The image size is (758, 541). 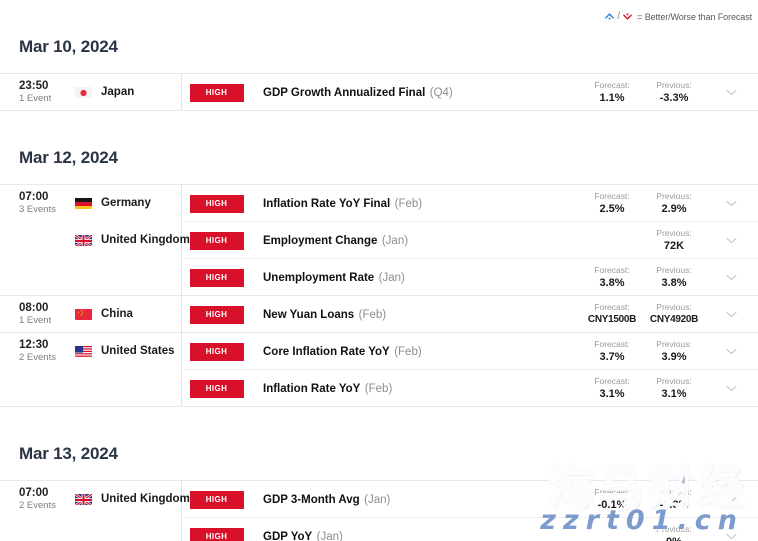 What do you see at coordinates (422, 314) in the screenshot?
I see `event-title-cell: New Yuan Loans (Feb)` at bounding box center [422, 314].